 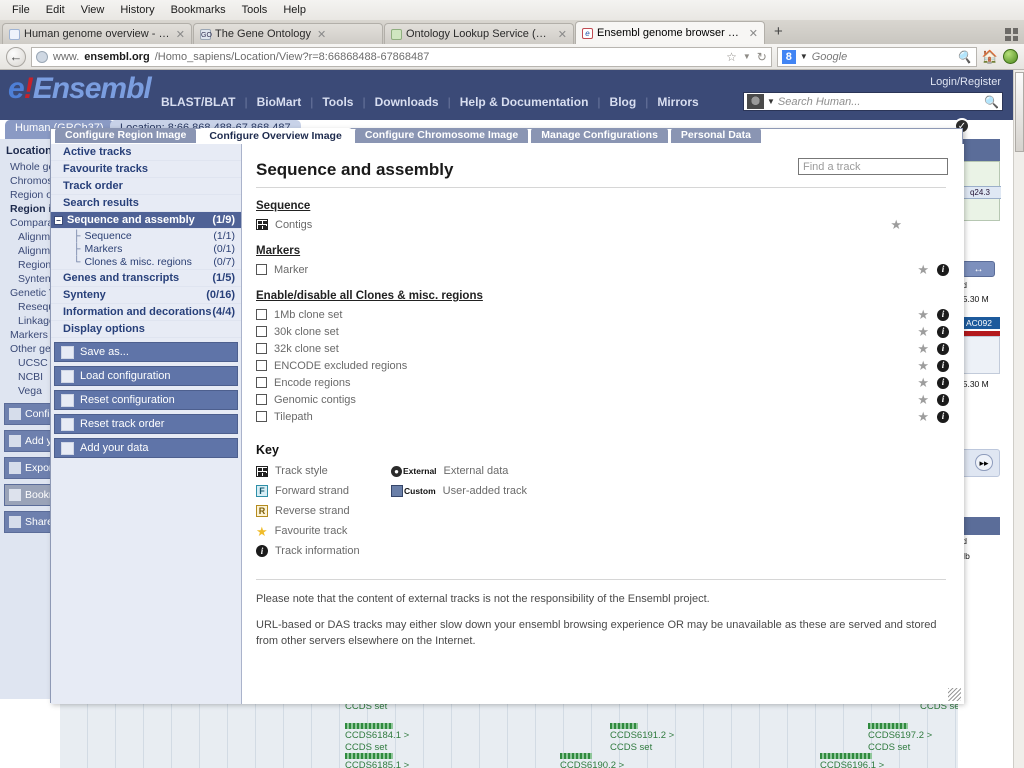 I want to click on menu-tools: Tools, so click(x=255, y=10).